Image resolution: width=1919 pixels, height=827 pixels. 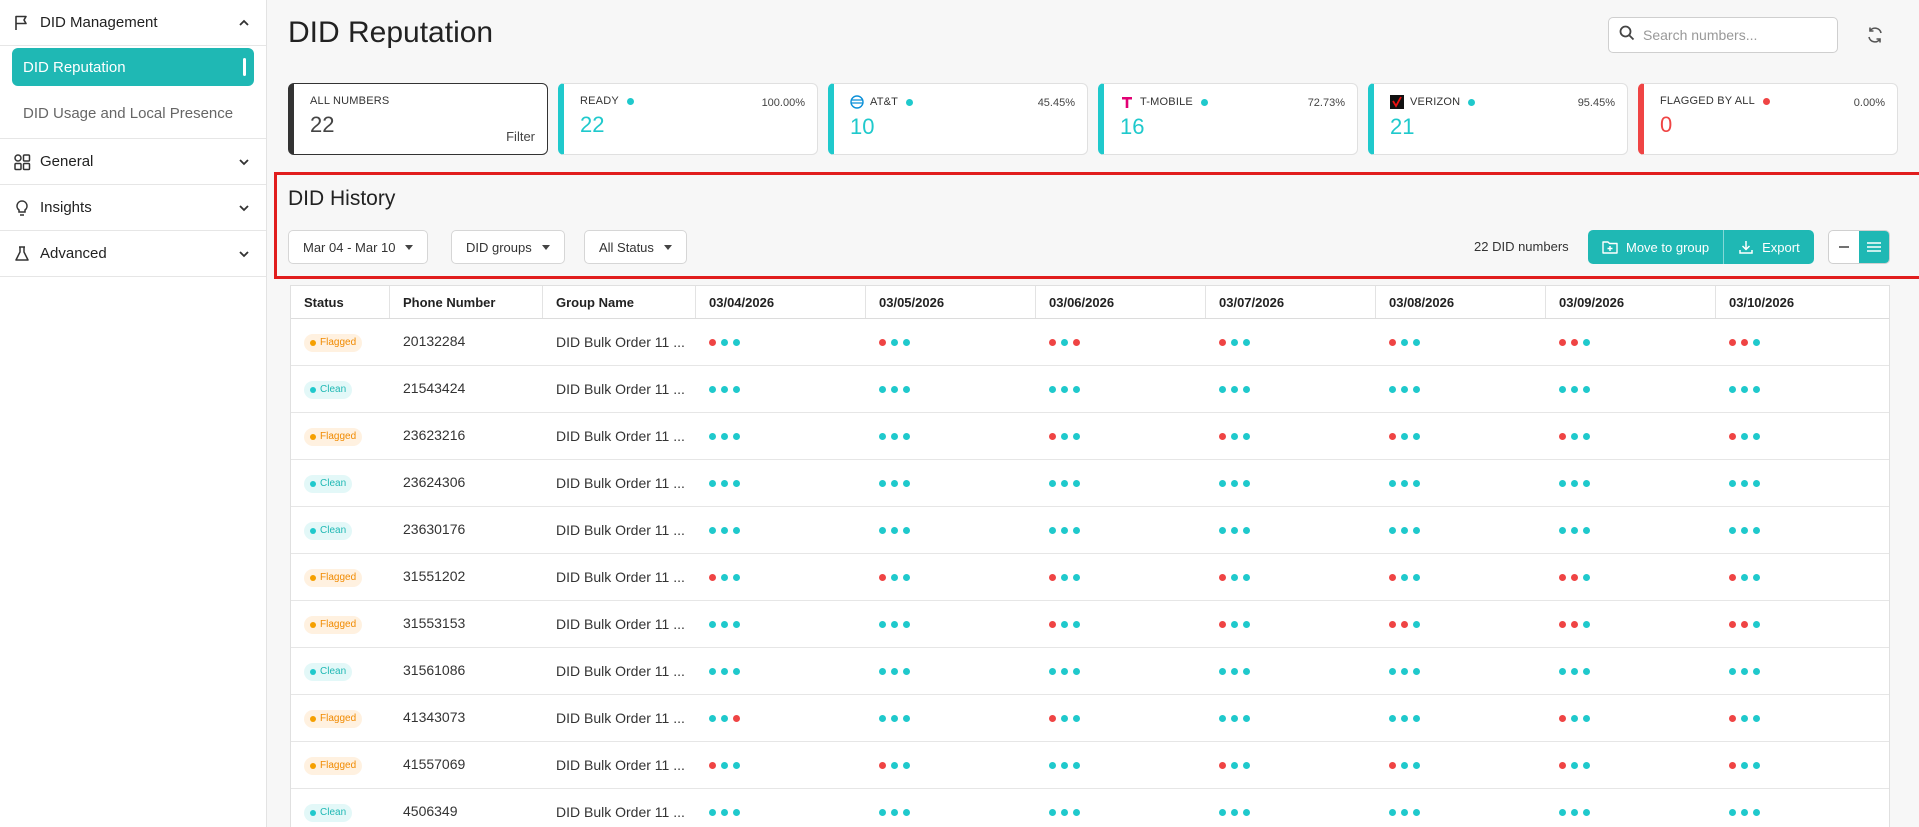 I want to click on phone-number: 4506349, so click(x=436, y=811).